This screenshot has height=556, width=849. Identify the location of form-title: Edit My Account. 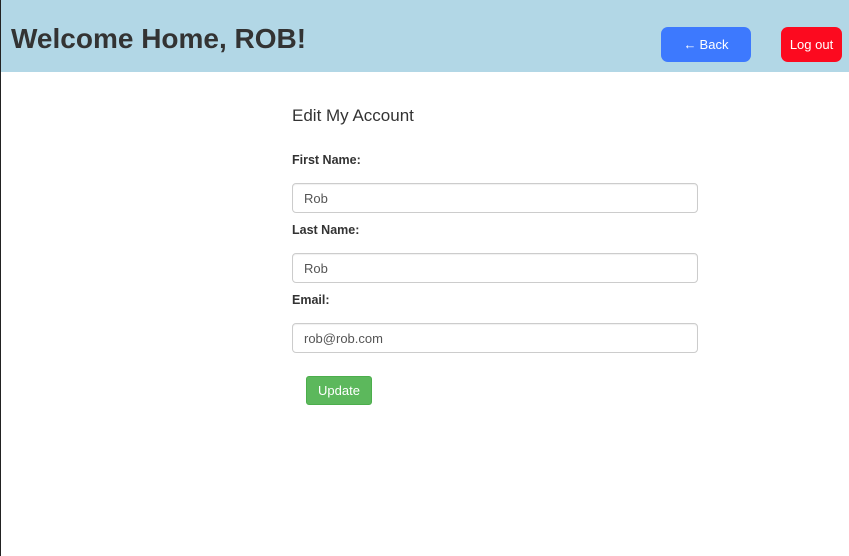
(353, 115).